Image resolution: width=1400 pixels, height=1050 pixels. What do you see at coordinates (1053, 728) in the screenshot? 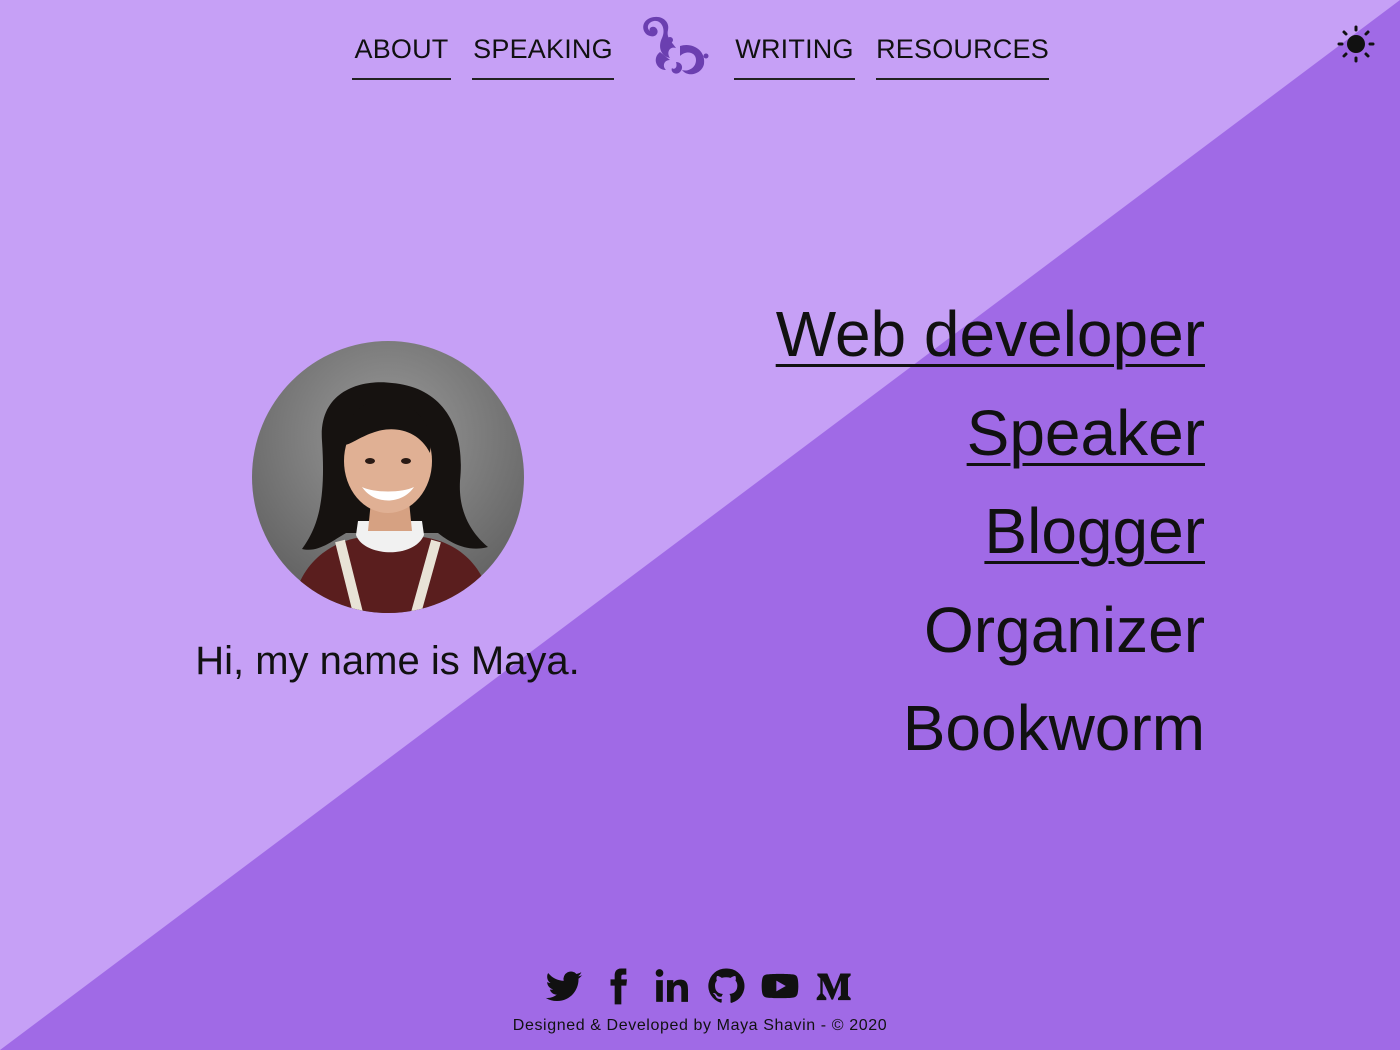
I see `role-bookworm: Bookworm` at bounding box center [1053, 728].